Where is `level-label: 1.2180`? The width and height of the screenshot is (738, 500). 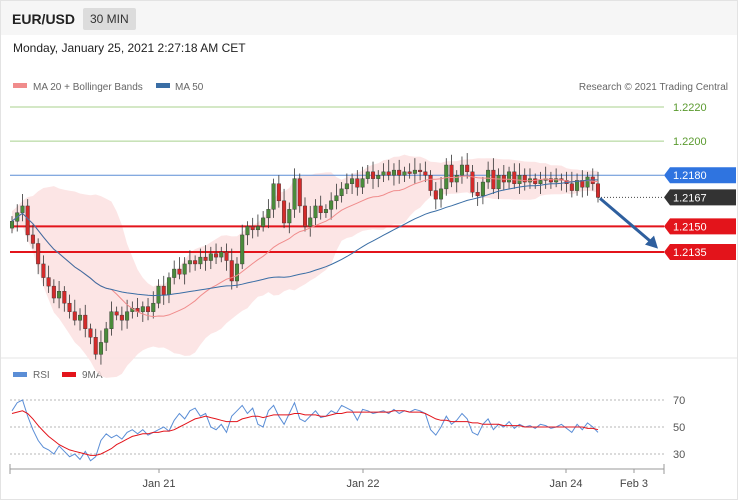
level-label: 1.2180 is located at coordinates (690, 176).